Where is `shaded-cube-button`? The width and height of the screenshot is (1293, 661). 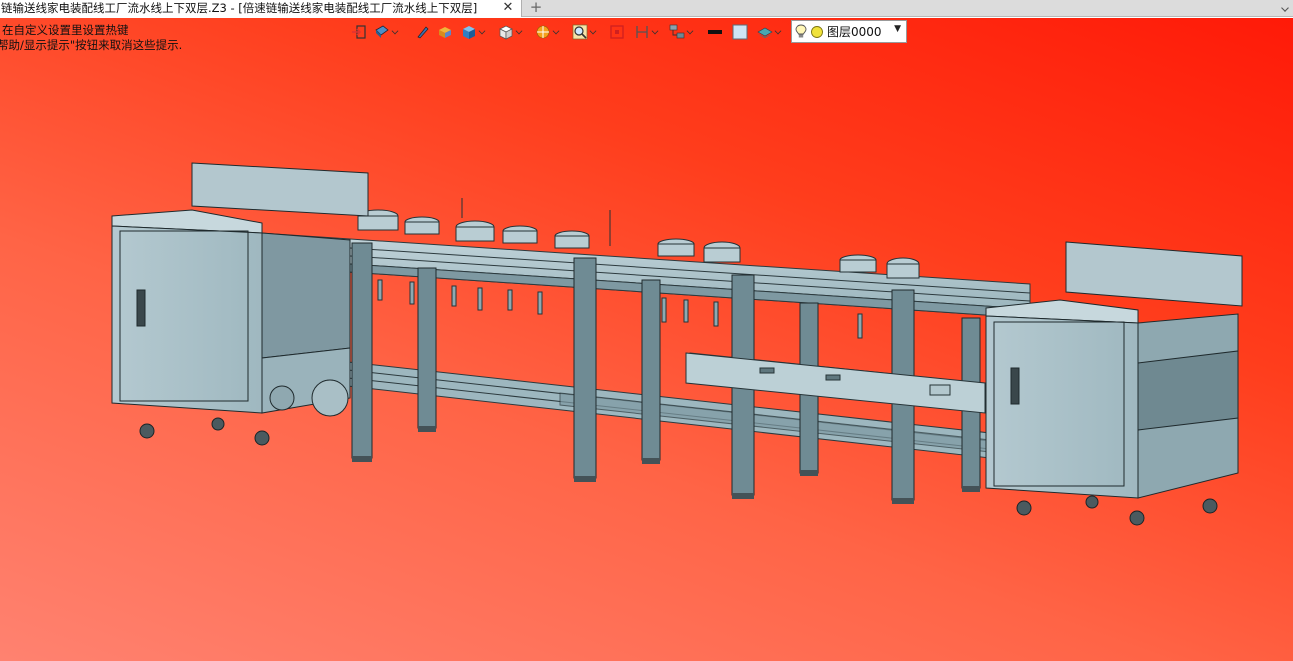
shaded-cube-button is located at coordinates (473, 32).